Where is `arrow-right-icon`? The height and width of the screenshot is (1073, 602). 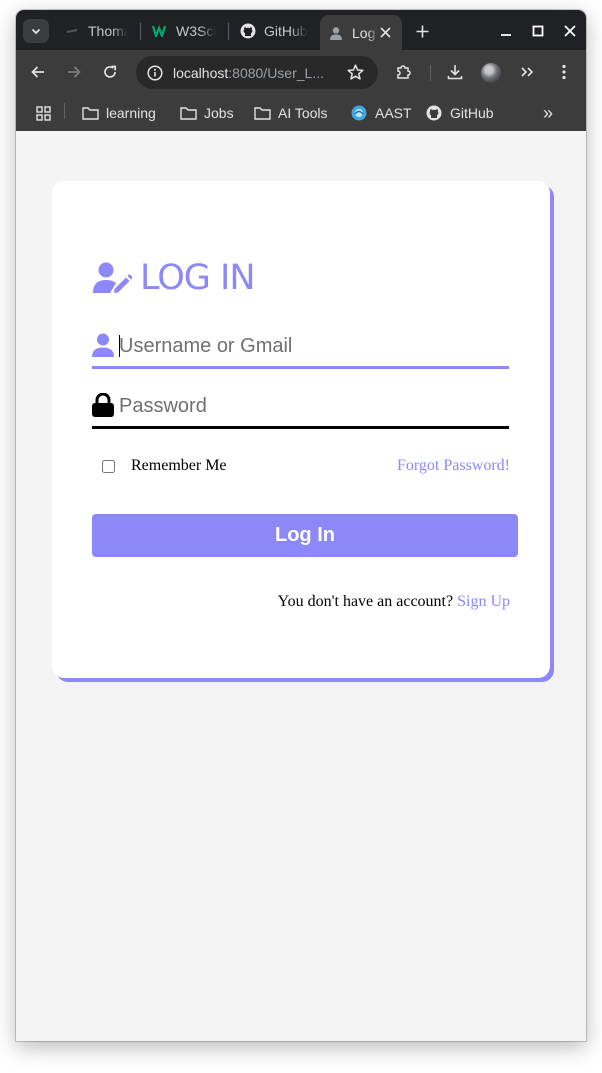
arrow-right-icon is located at coordinates (74, 72).